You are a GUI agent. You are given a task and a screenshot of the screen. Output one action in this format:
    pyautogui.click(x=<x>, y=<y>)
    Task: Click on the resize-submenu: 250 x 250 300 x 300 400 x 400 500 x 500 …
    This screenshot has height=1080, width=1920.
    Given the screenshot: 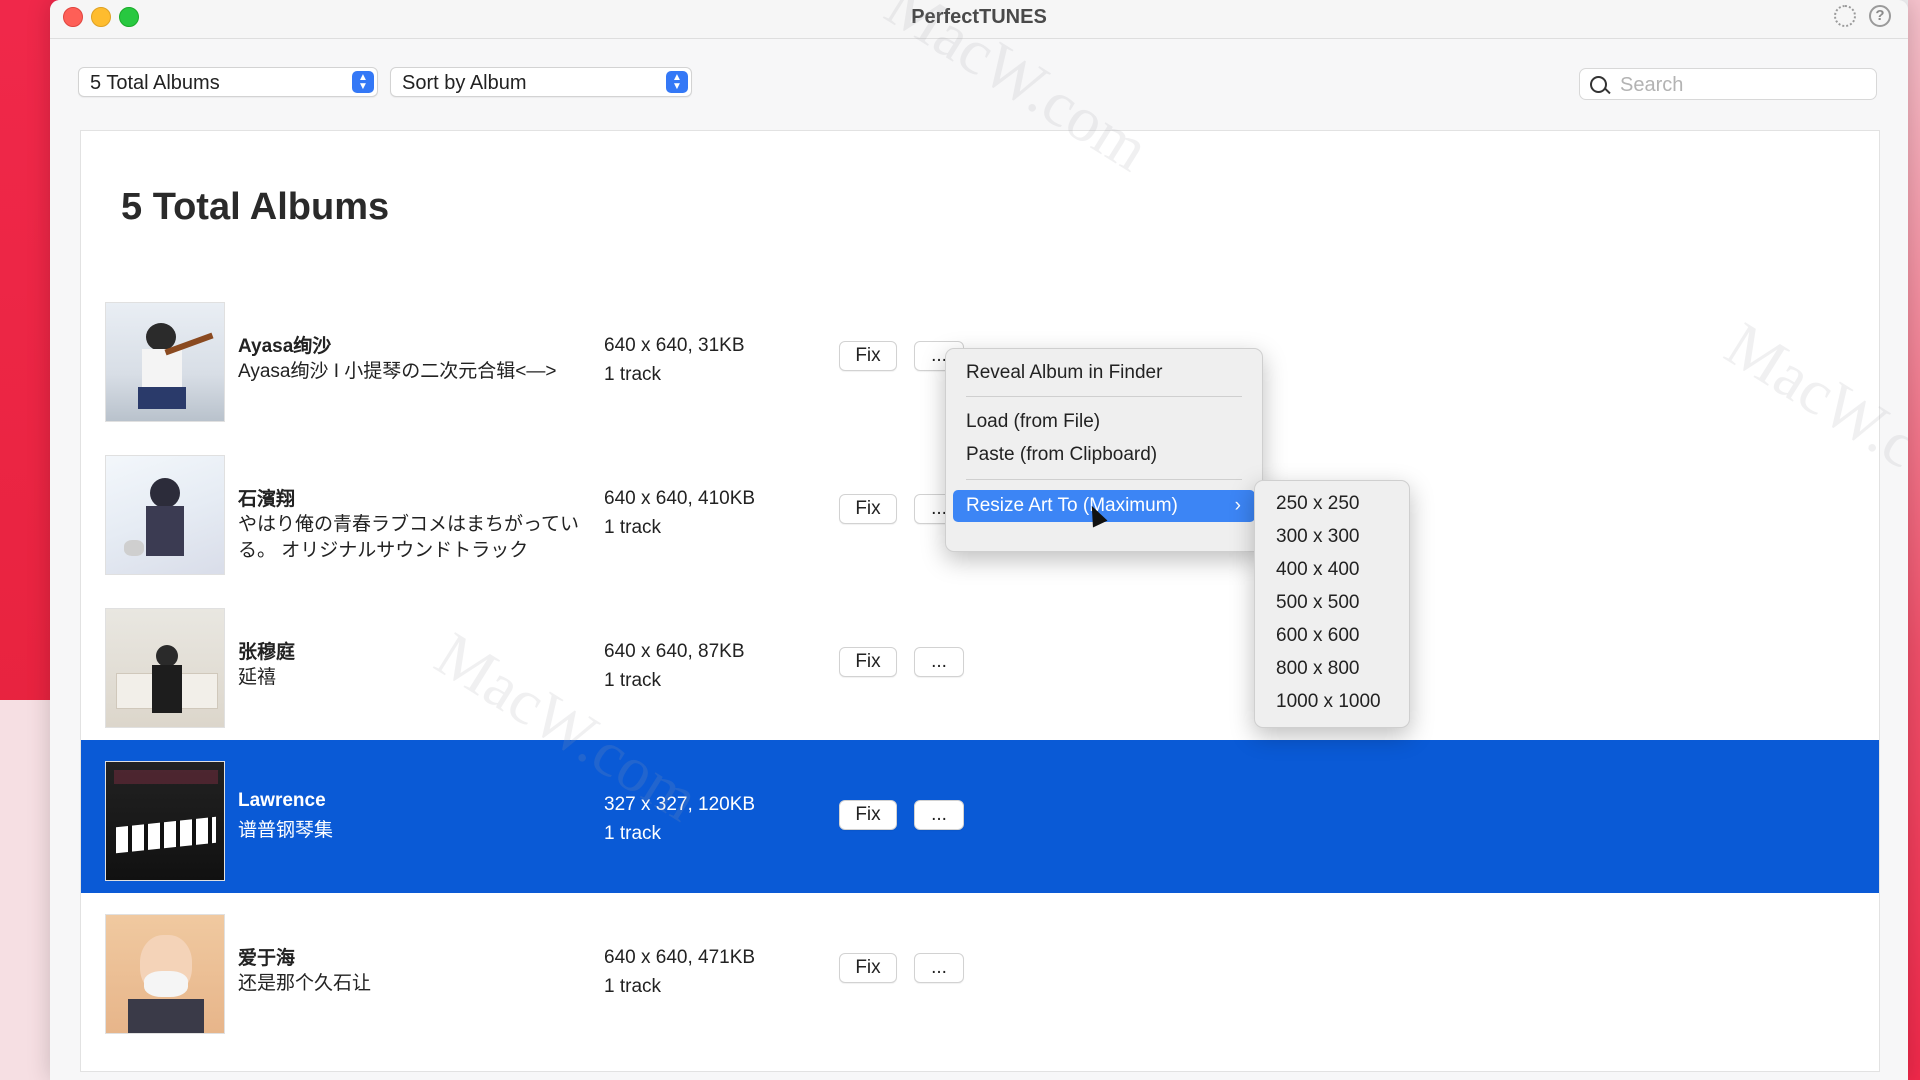 What is the action you would take?
    pyautogui.click(x=1332, y=604)
    